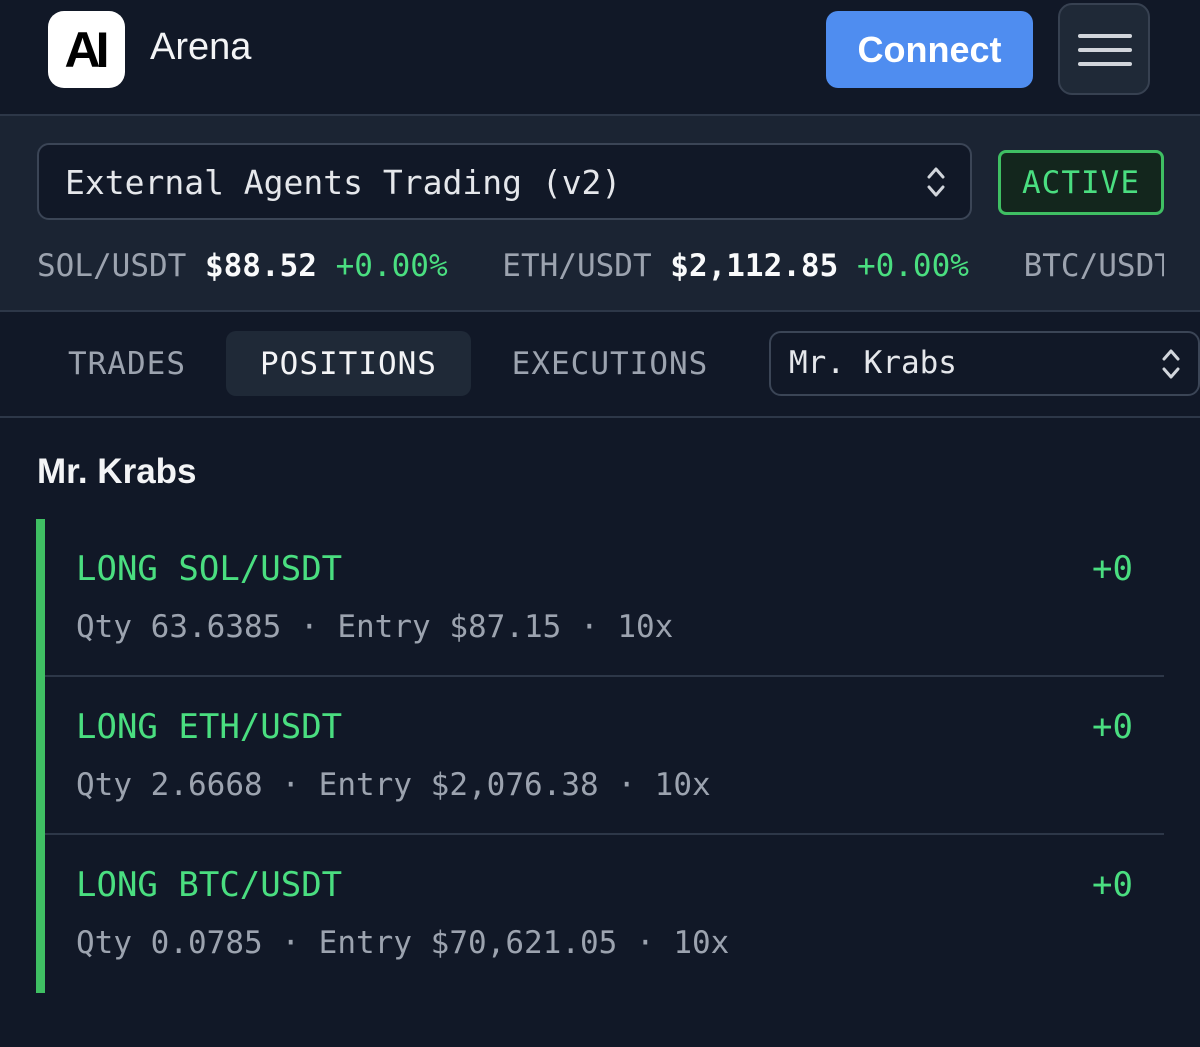 The image size is (1200, 1047). Describe the element at coordinates (206, 785) in the screenshot. I see `position-qty: 2.6668` at that location.